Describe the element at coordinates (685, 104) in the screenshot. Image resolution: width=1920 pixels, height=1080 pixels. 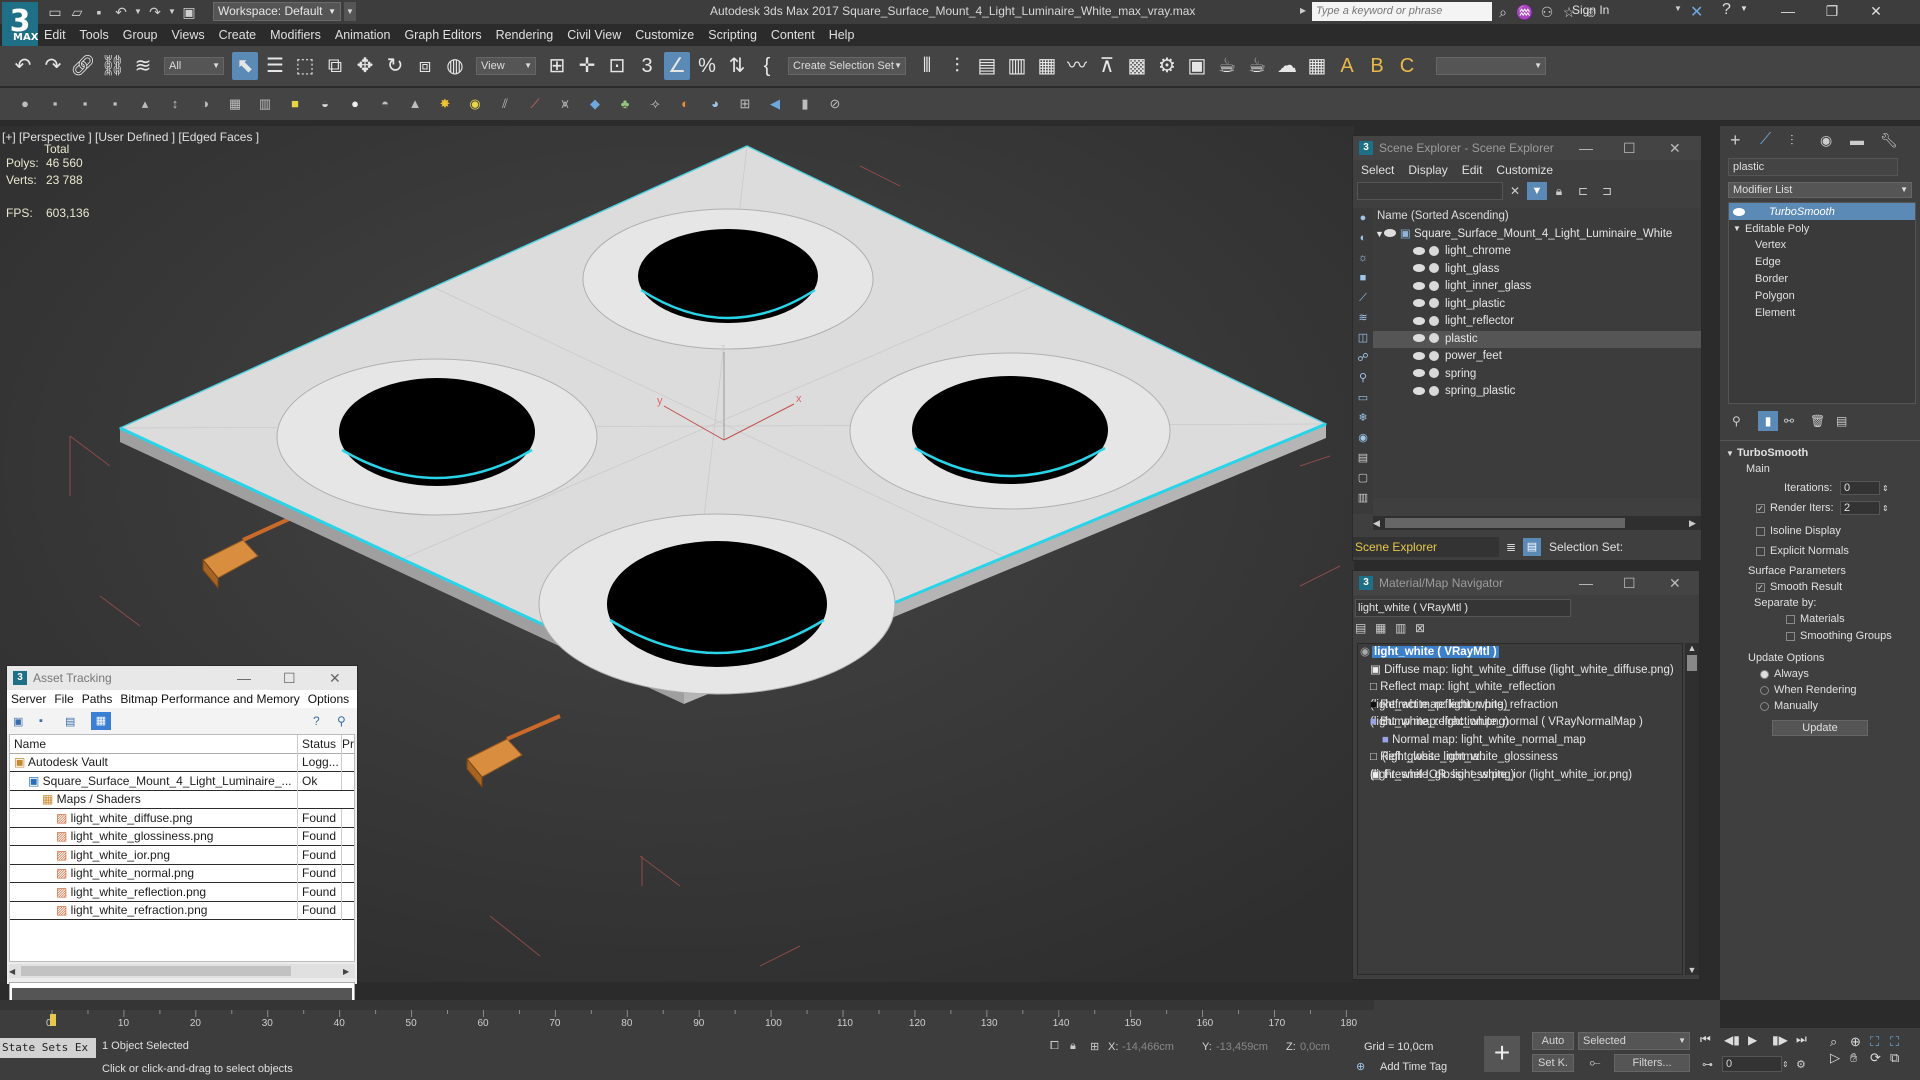
I see `toolbar-tool-23-icon: ◐` at that location.